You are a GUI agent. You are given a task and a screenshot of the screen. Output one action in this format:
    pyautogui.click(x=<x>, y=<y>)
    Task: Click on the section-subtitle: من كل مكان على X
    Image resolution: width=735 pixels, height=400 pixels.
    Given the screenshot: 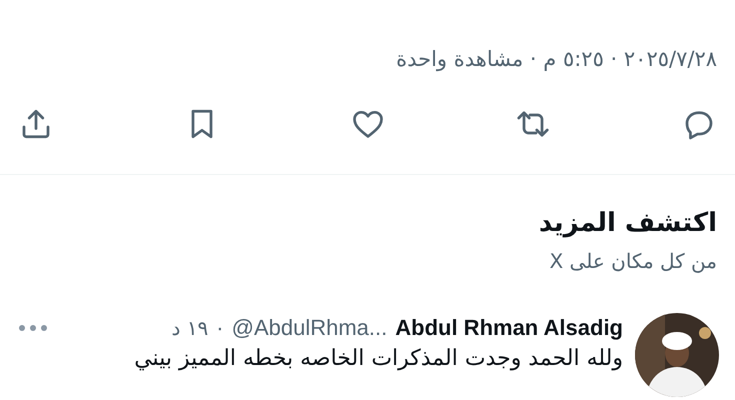 What is the action you would take?
    pyautogui.click(x=632, y=261)
    